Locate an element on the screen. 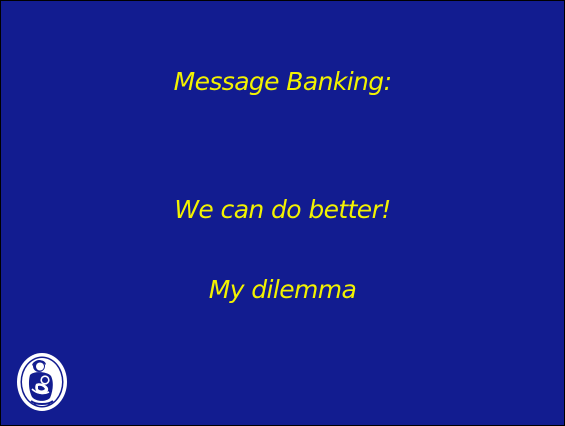 This screenshot has height=426, width=565. slide-text-line: We can do better! is located at coordinates (282, 209).